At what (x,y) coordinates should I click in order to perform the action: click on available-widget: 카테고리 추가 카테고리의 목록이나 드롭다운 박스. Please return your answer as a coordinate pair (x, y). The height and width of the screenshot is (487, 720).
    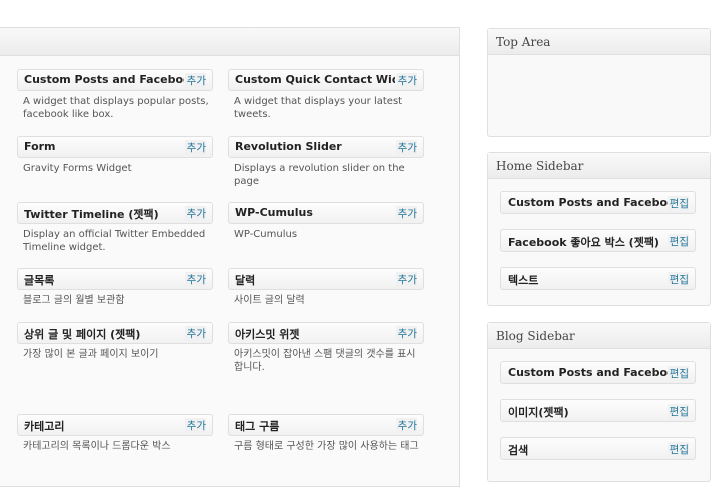
    Looking at the image, I should click on (115, 433).